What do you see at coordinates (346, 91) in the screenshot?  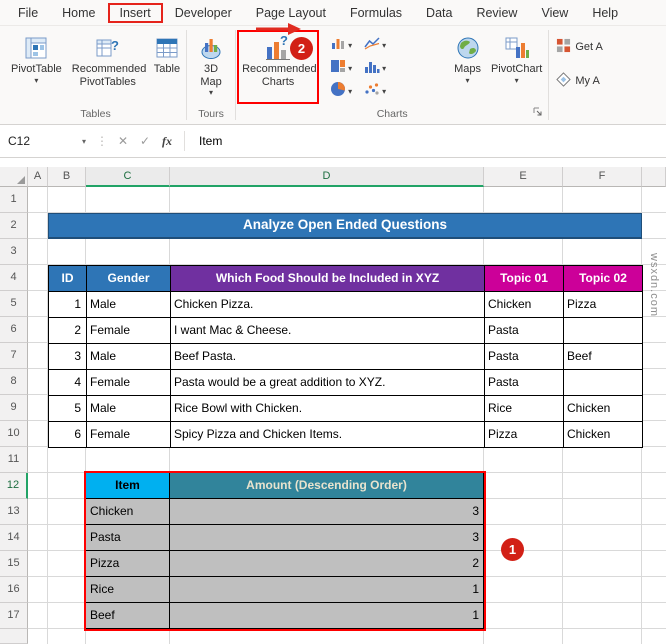 I see `pie-chart-button: ▾` at bounding box center [346, 91].